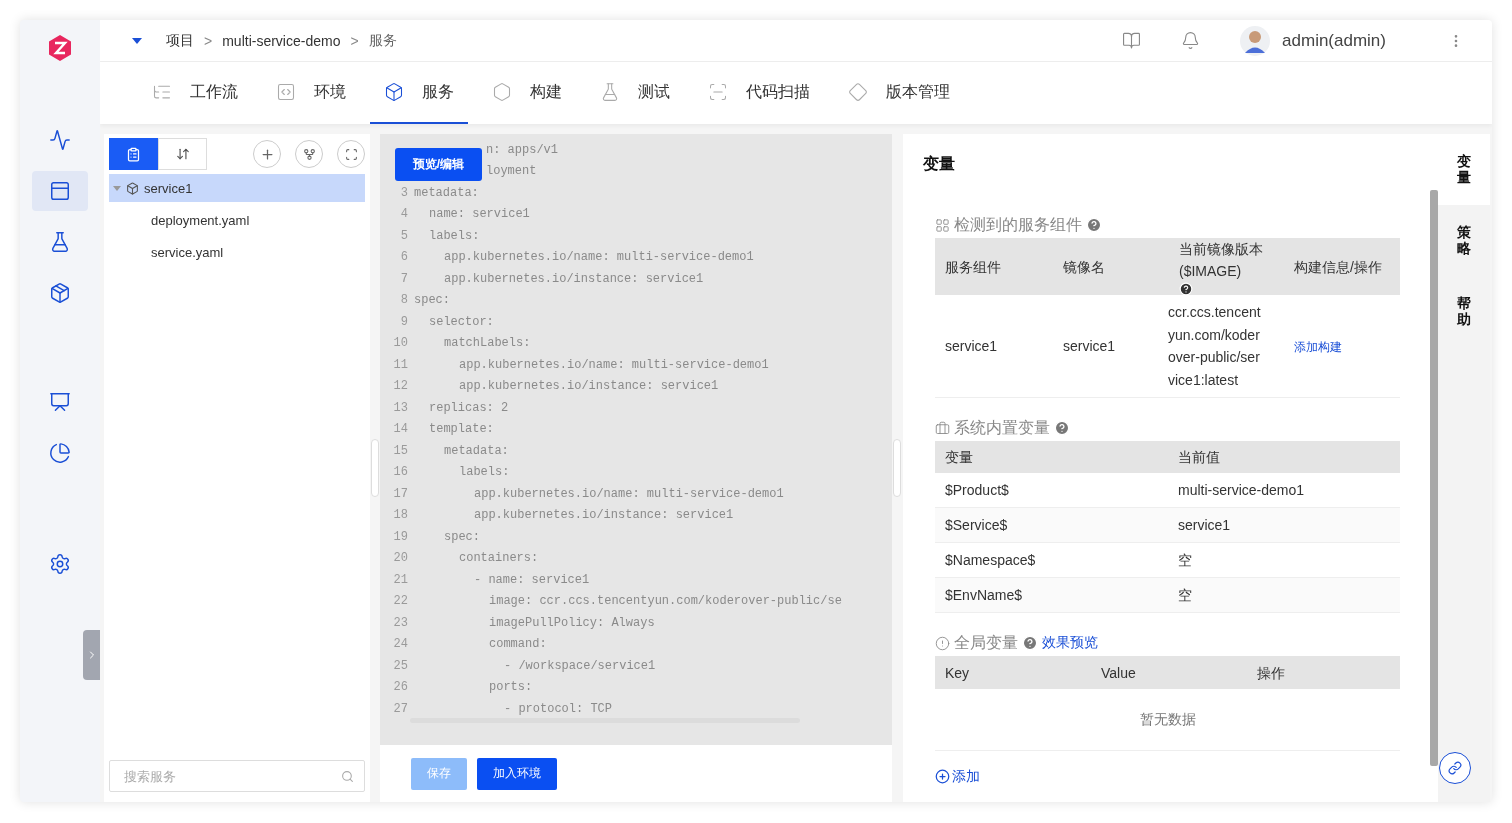 This screenshot has width=1512, height=823. What do you see at coordinates (942, 225) in the screenshot?
I see `grid-icon` at bounding box center [942, 225].